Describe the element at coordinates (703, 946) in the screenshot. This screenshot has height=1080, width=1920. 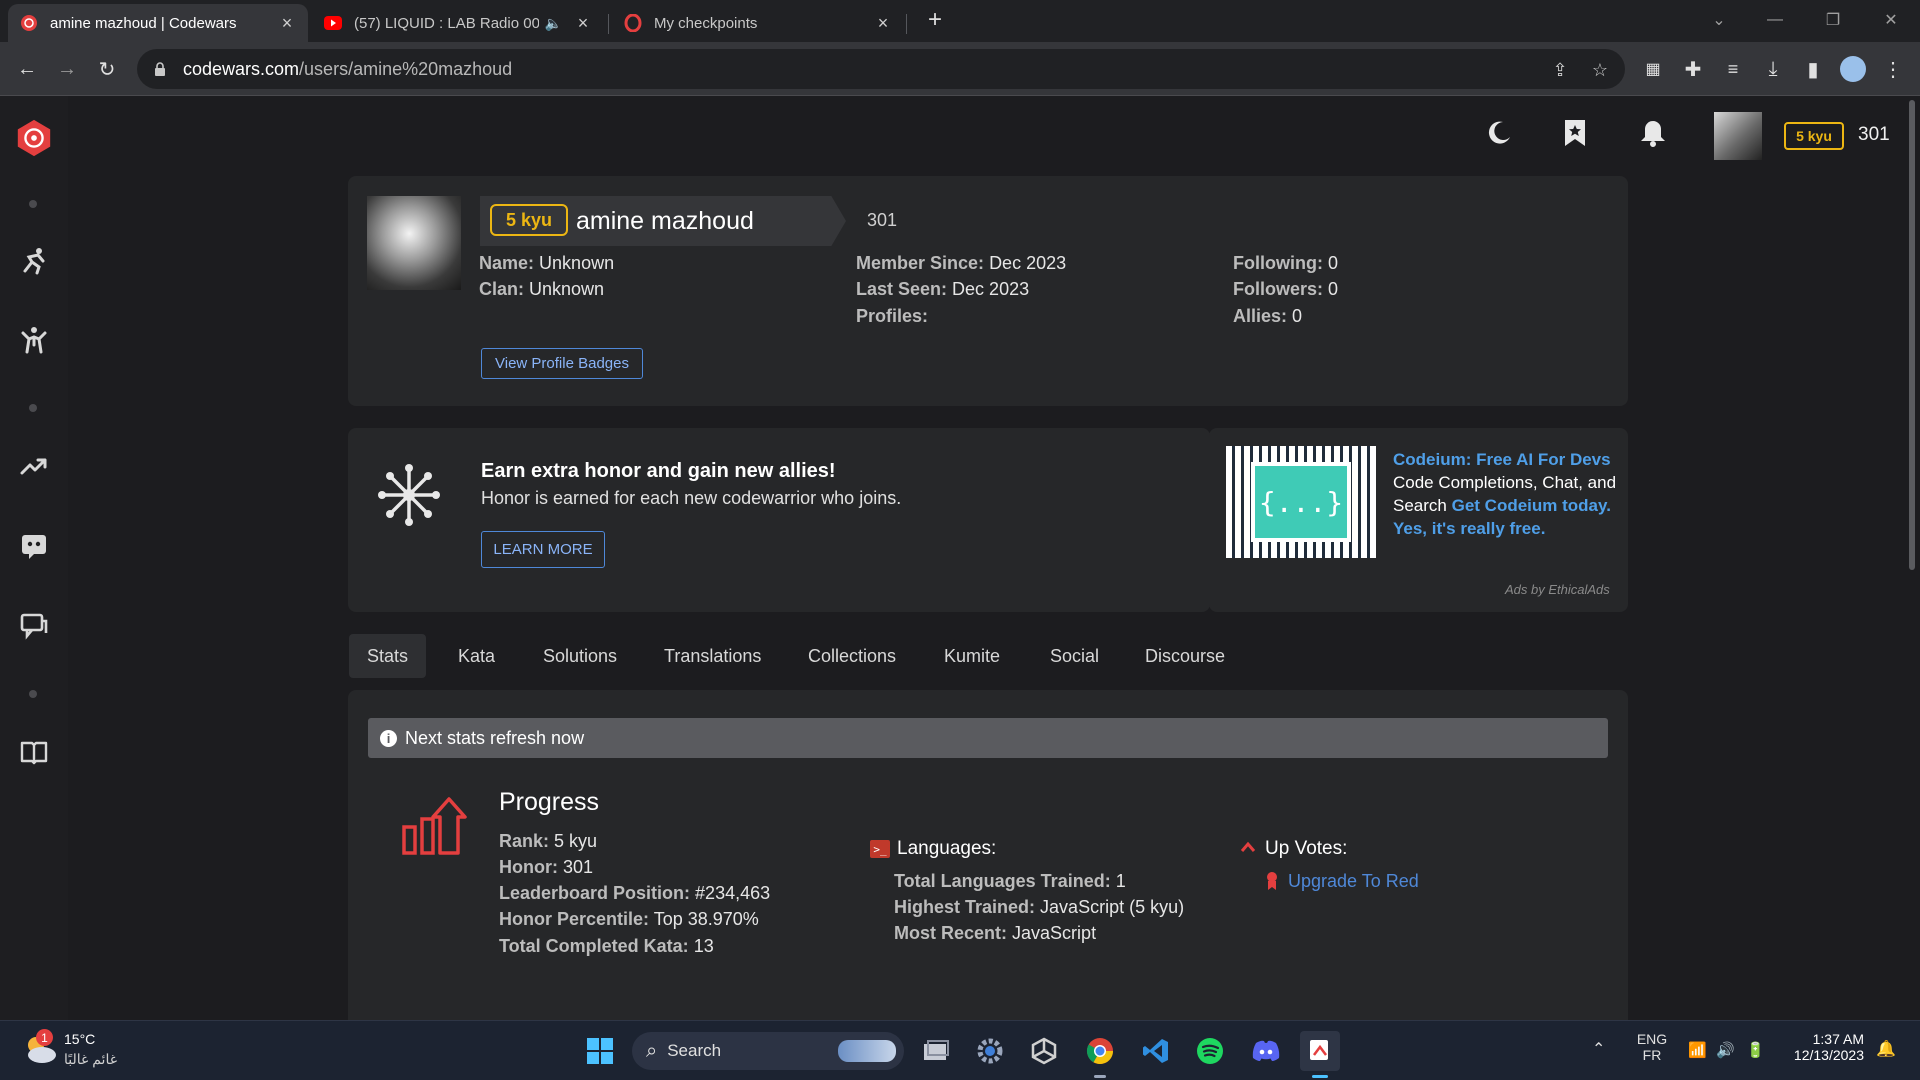
I see `completed-value: 13` at that location.